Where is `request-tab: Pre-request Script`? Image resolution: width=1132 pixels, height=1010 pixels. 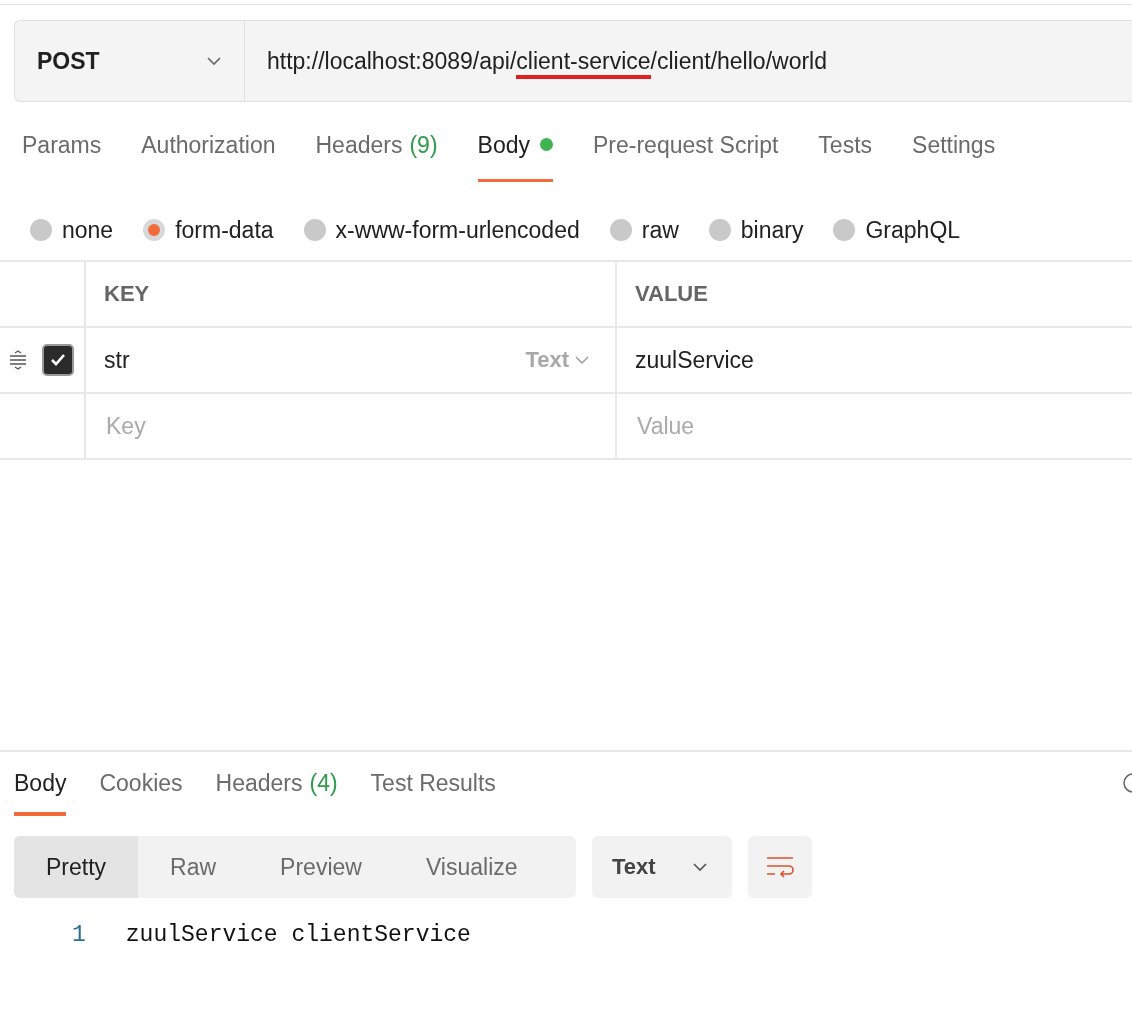 request-tab: Pre-request Script is located at coordinates (686, 157).